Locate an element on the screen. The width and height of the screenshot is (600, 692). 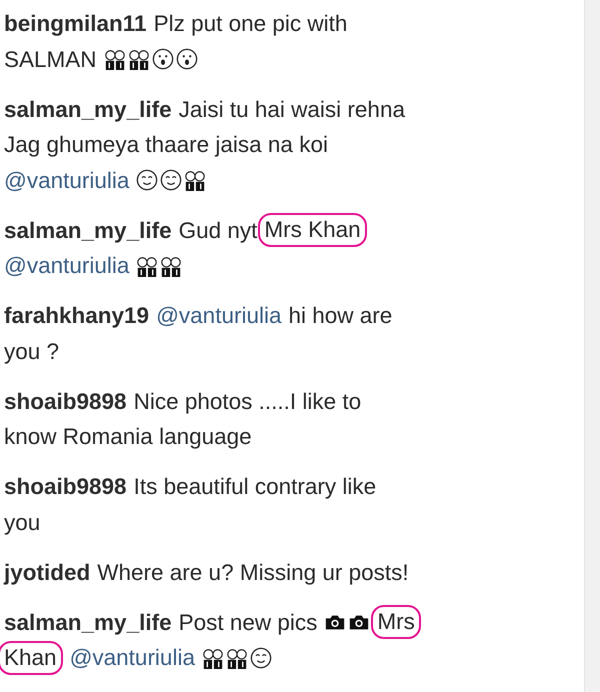
comment-text: know Romania language is located at coordinates (128, 437).